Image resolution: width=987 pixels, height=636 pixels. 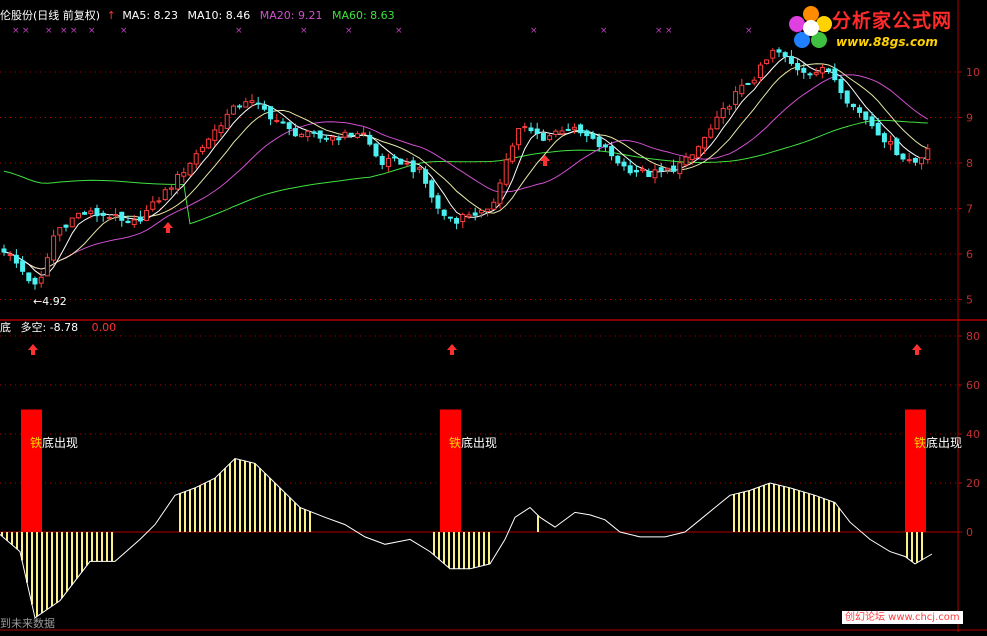 I want to click on bull-bear-extra: 0.00, so click(x=104, y=327).